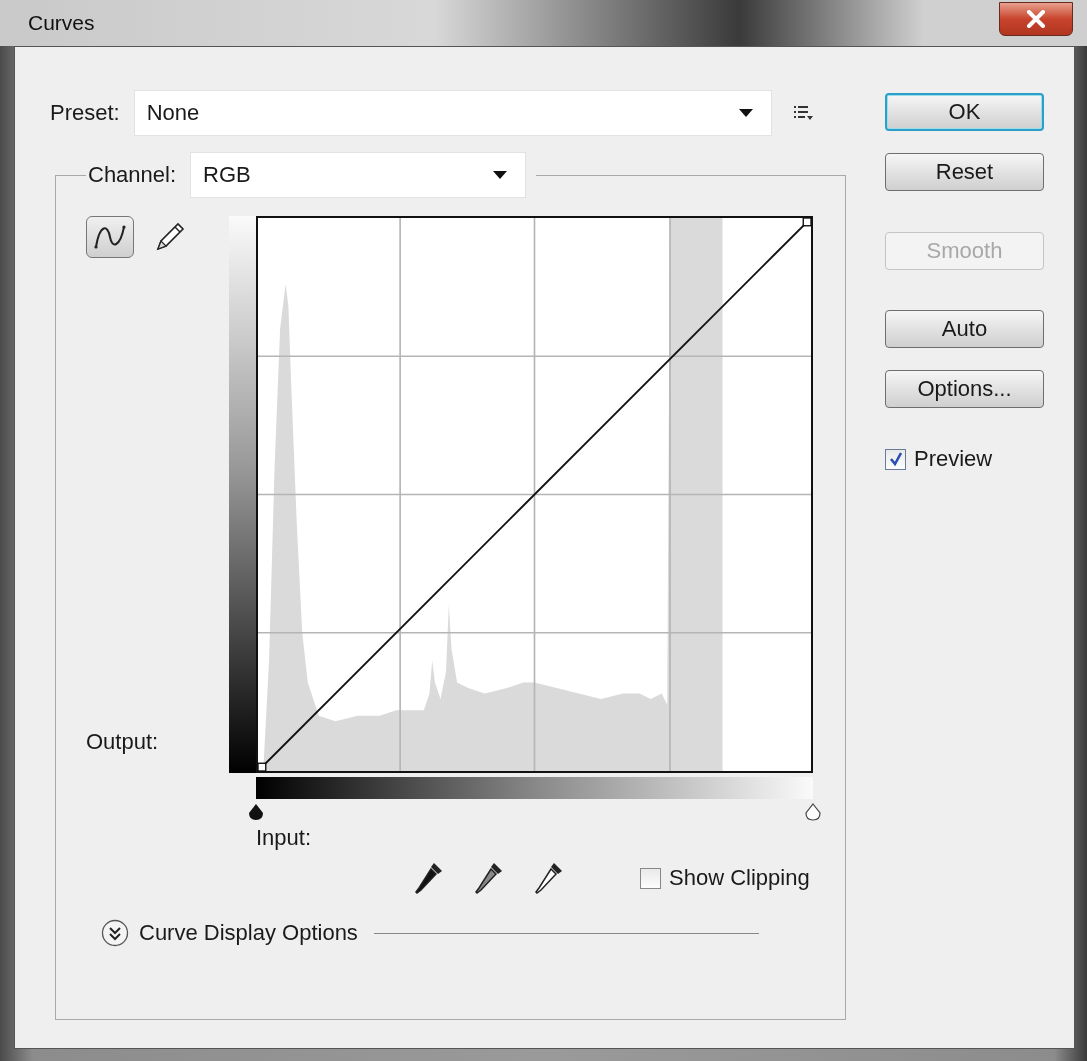 Image resolution: width=1087 pixels, height=1061 pixels. Describe the element at coordinates (725, 878) in the screenshot. I see `show-clipping-checkbox: Show Clipping` at that location.